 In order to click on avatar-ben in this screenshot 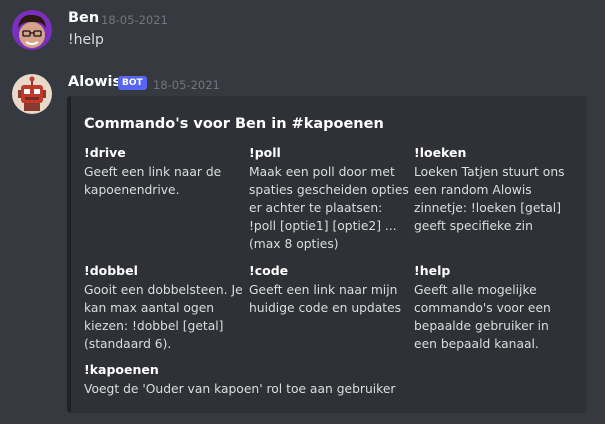, I will do `click(32, 30)`.